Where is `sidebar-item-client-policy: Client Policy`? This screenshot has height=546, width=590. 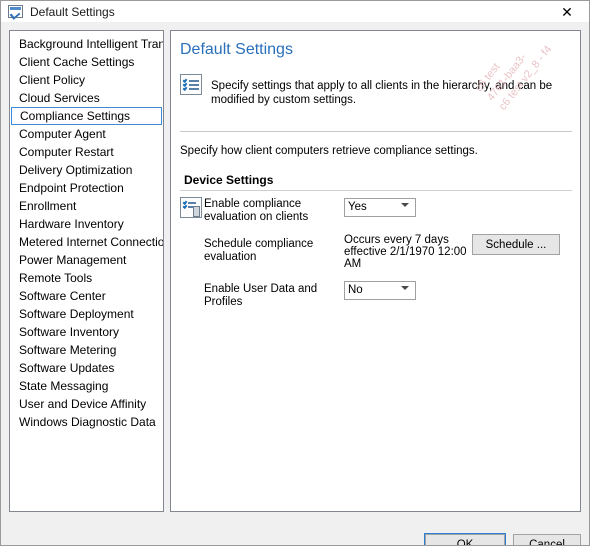
sidebar-item-client-policy: Client Policy is located at coordinates (86, 80).